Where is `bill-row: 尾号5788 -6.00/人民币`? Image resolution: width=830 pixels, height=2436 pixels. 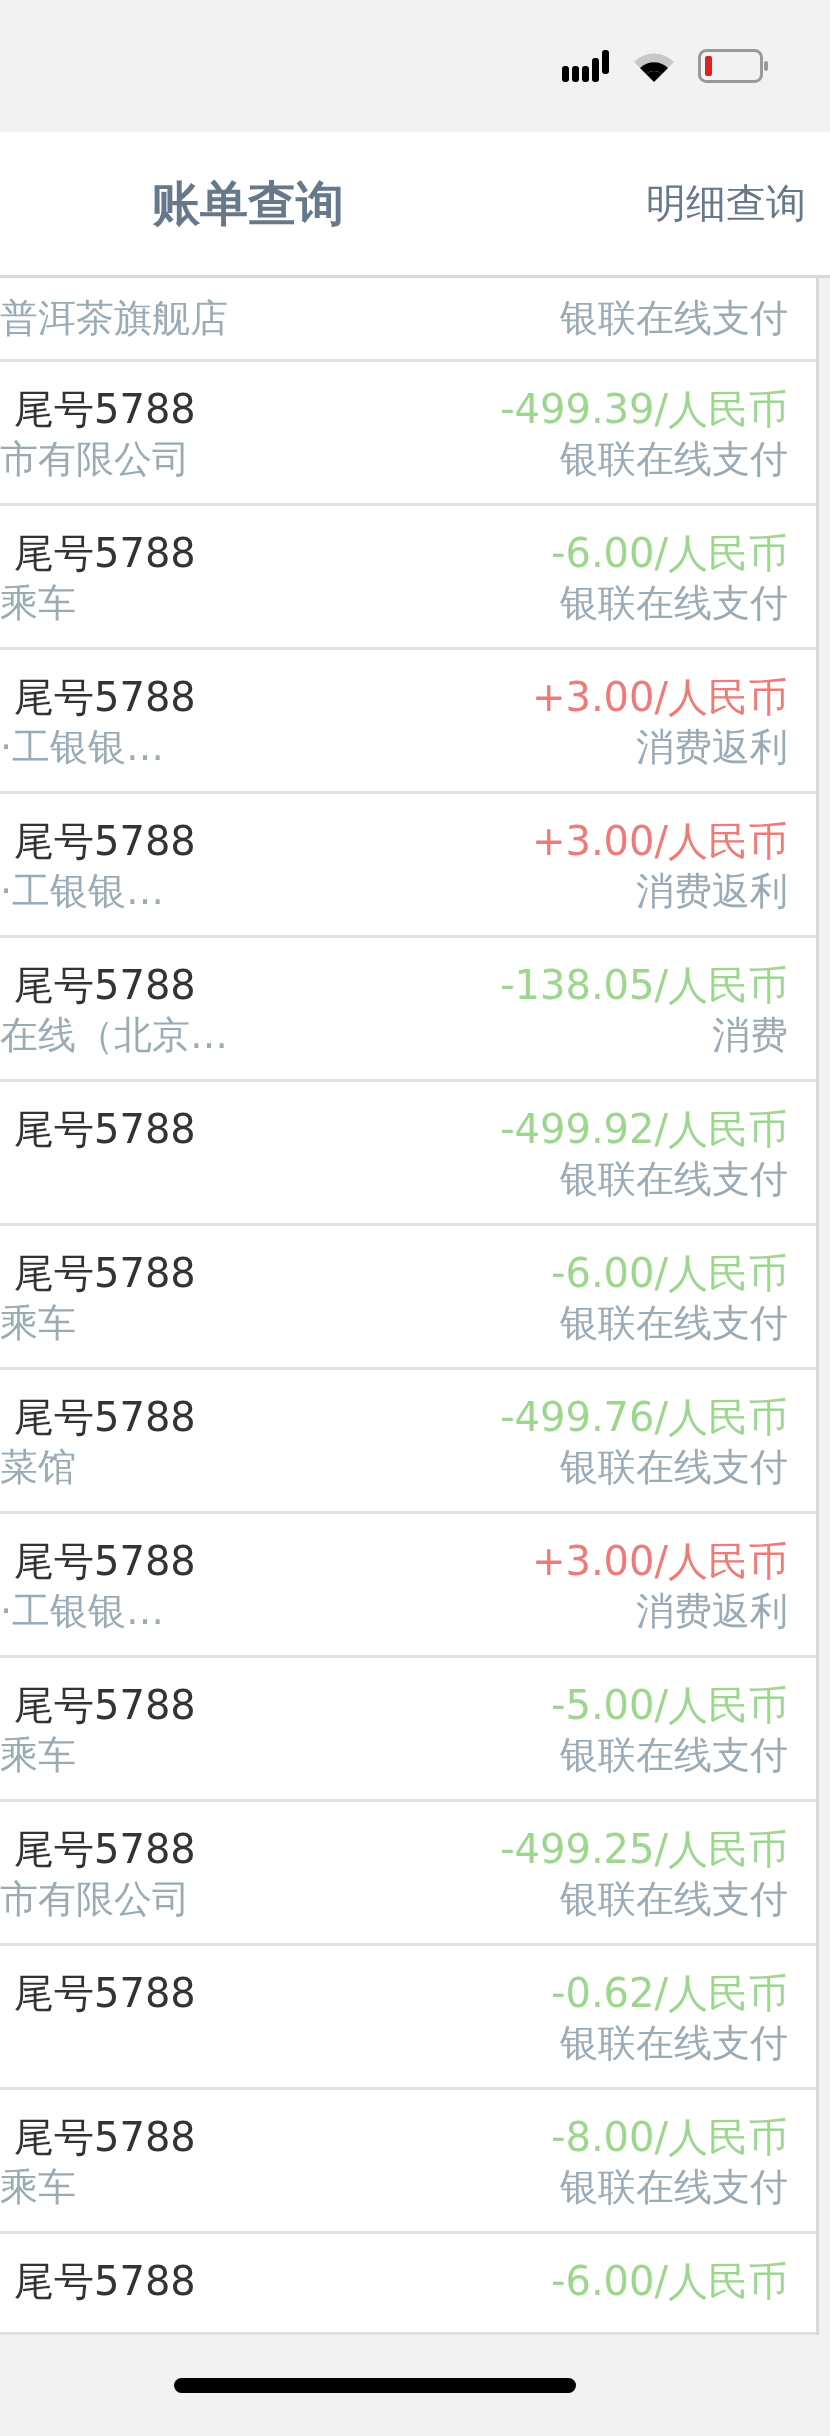
bill-row: 尾号5788 -6.00/人民币 is located at coordinates (408, 2284).